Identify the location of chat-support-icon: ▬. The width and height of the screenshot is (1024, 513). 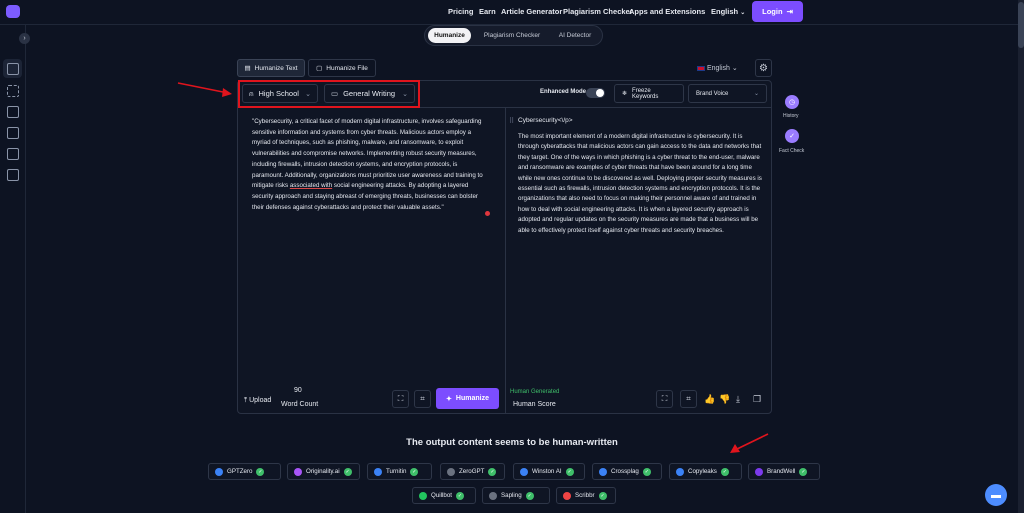
(996, 495).